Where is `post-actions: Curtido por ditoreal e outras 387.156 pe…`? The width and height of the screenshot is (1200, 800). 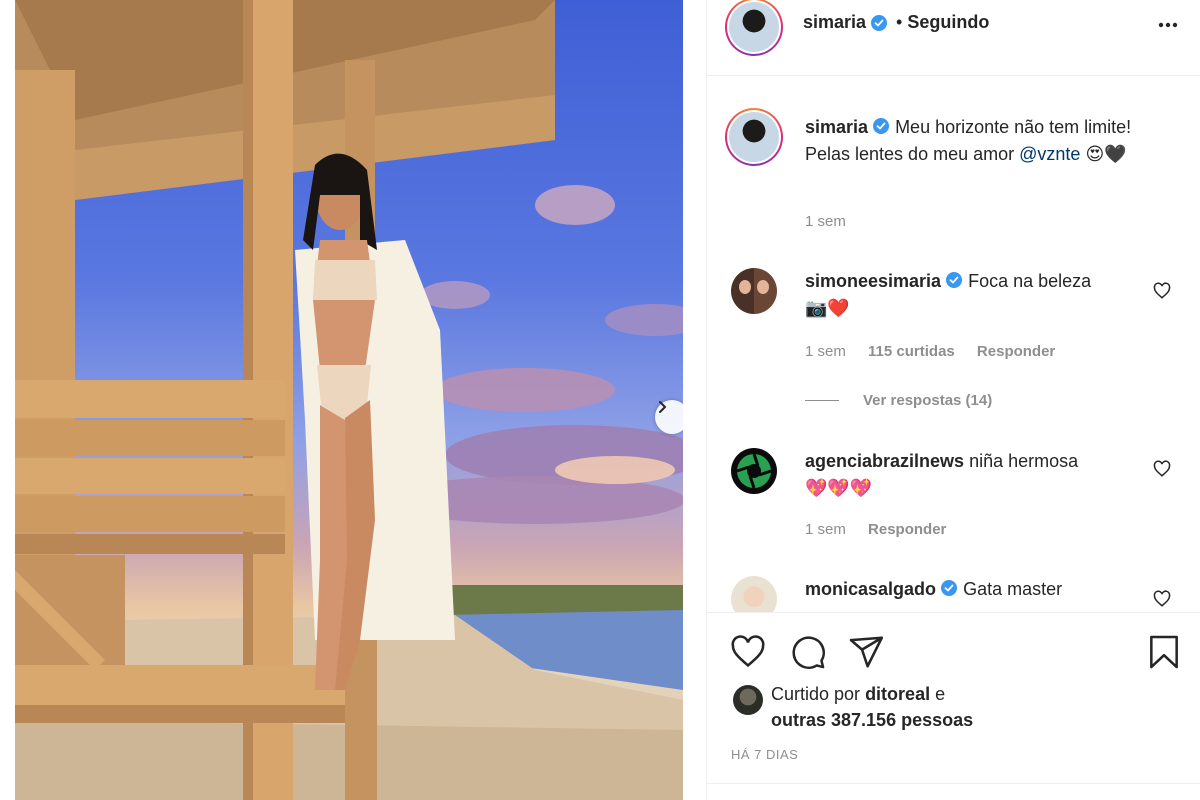 post-actions: Curtido por ditoreal e outras 387.156 pe… is located at coordinates (953, 706).